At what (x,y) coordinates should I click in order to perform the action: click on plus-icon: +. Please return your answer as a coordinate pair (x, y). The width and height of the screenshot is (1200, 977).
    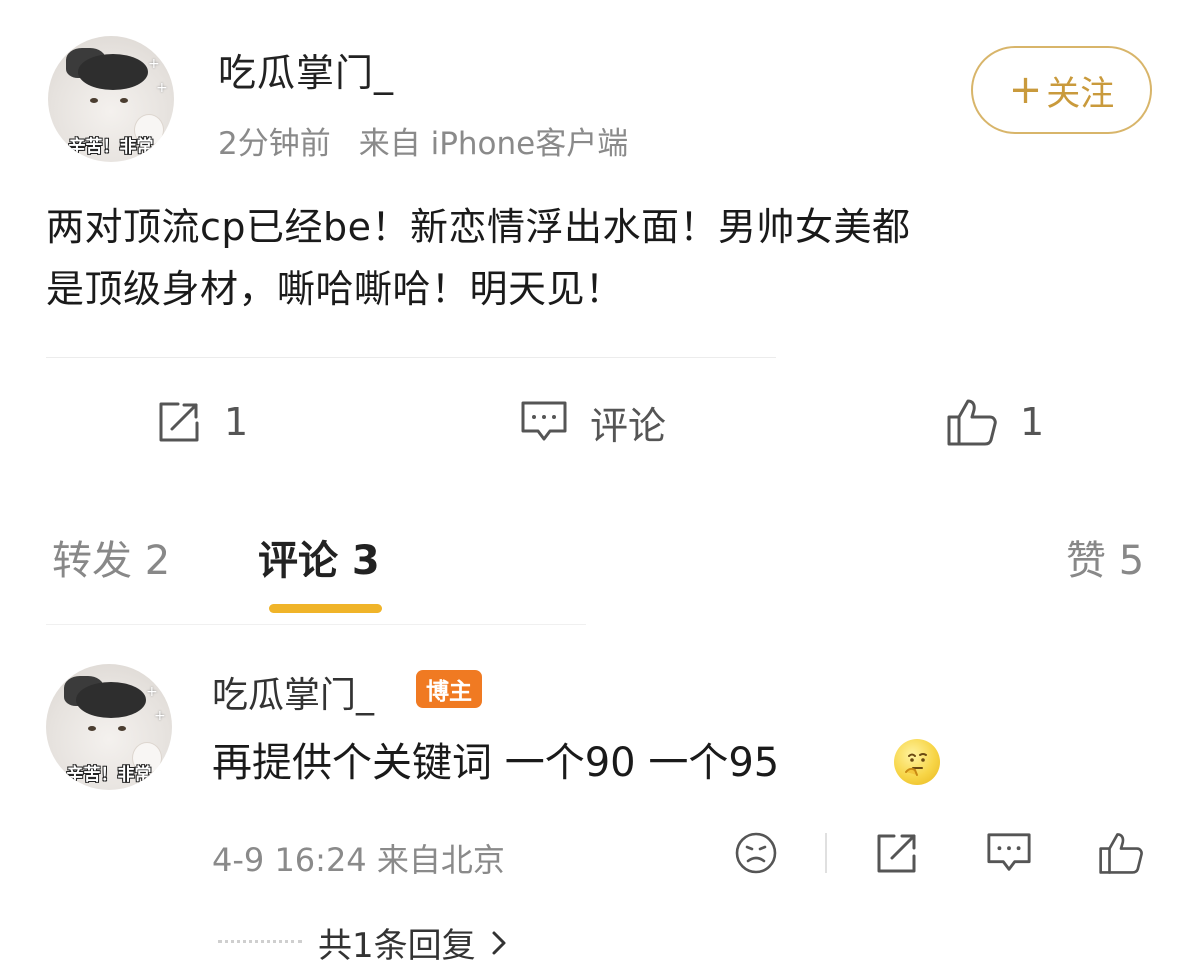
    Looking at the image, I should click on (1025, 90).